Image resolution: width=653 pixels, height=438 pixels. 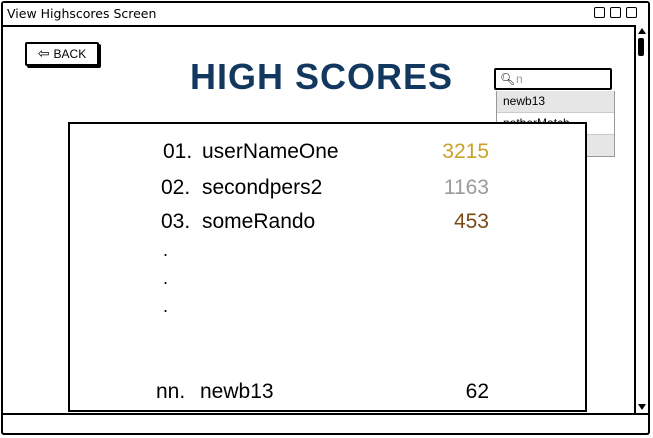 I want to click on close-button, so click(x=631, y=12).